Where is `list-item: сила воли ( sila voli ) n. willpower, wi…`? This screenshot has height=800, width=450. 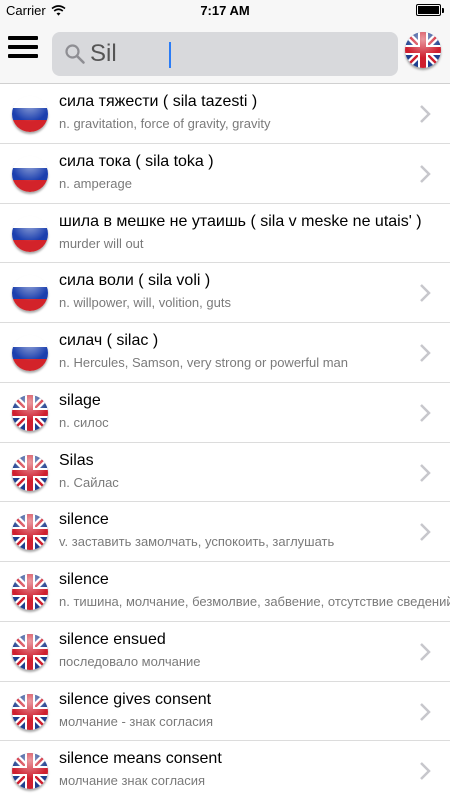 list-item: сила воли ( sila voli ) n. willpower, wi… is located at coordinates (225, 293).